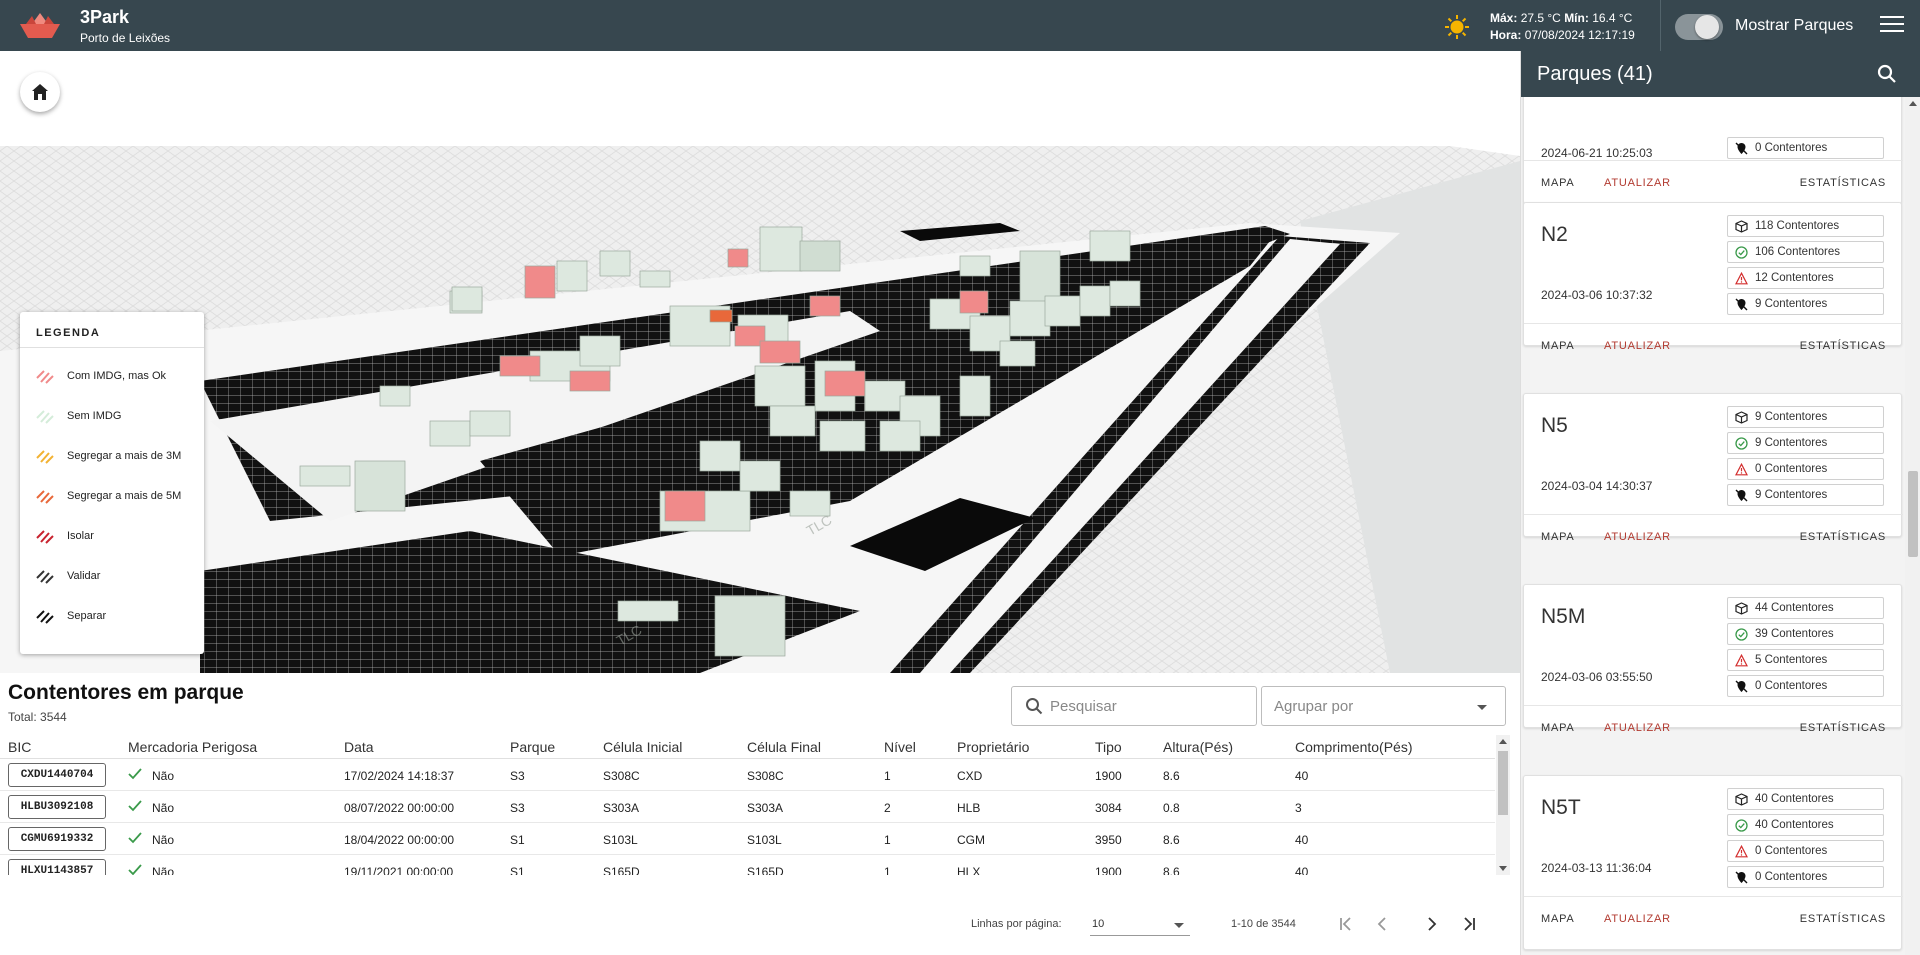 This screenshot has width=1920, height=955. What do you see at coordinates (163, 840) in the screenshot?
I see `dangerous-goods-cell: Não` at bounding box center [163, 840].